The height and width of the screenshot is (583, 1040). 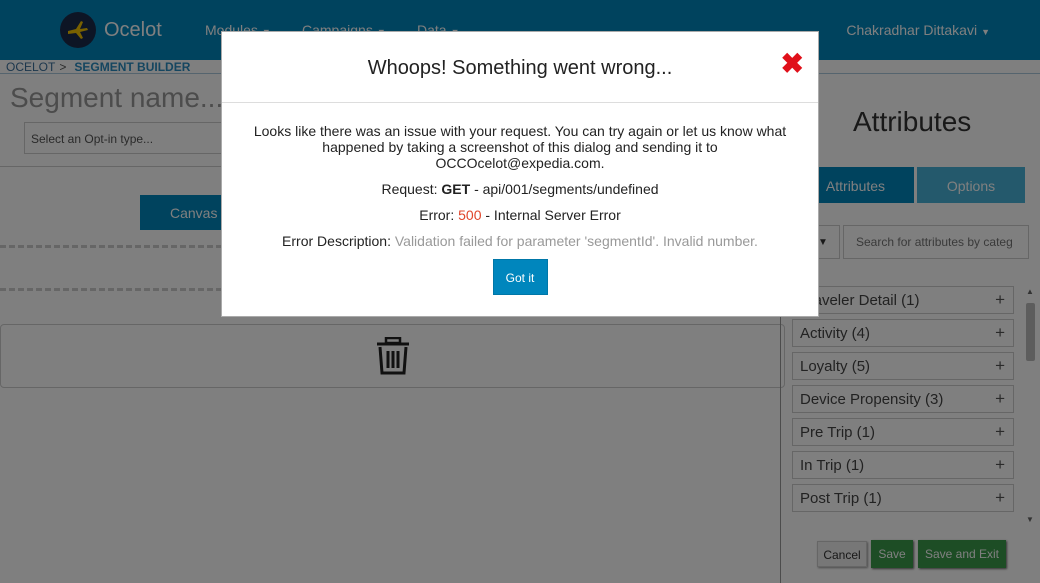 I want to click on error-line: Error: 500 - Internal Server Error, so click(x=520, y=215).